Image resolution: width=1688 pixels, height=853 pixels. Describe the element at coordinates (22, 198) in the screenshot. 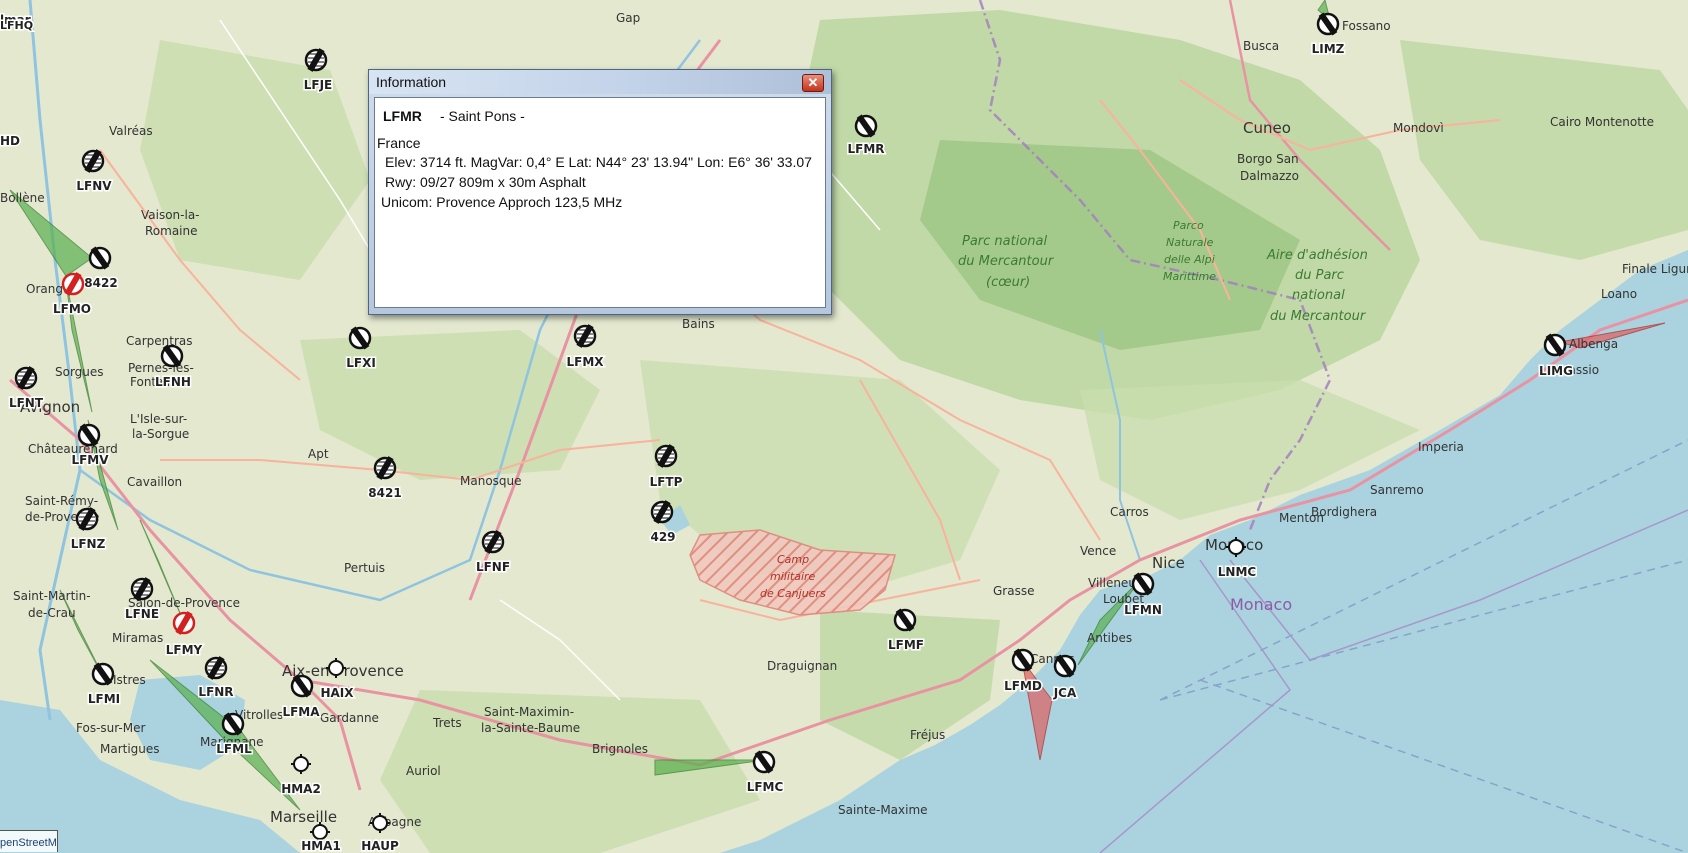

I see `place-label: Bollène` at that location.